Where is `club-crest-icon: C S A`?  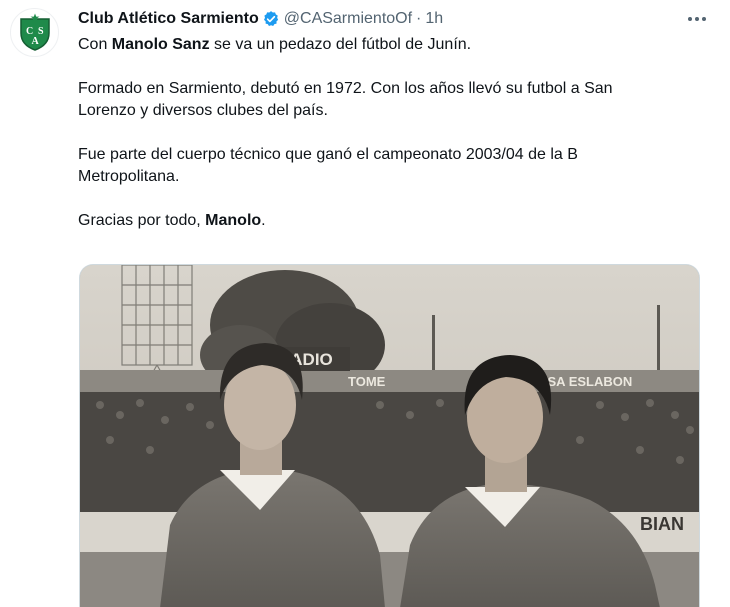 club-crest-icon: C S A is located at coordinates (34, 32).